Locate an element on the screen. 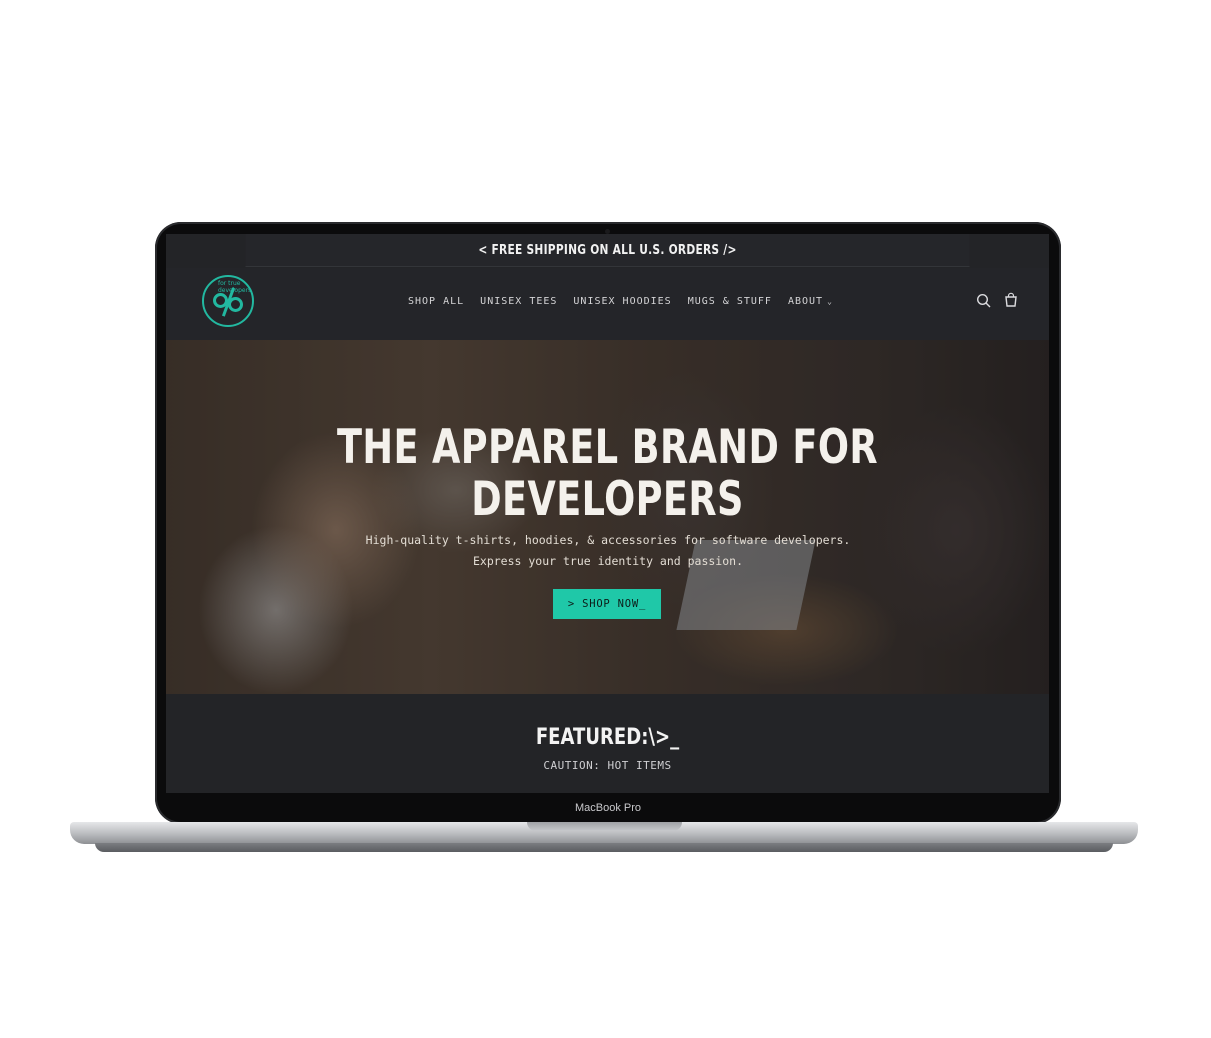  nav-unisex-hoodies: UNISEX HOODIES is located at coordinates (622, 301).